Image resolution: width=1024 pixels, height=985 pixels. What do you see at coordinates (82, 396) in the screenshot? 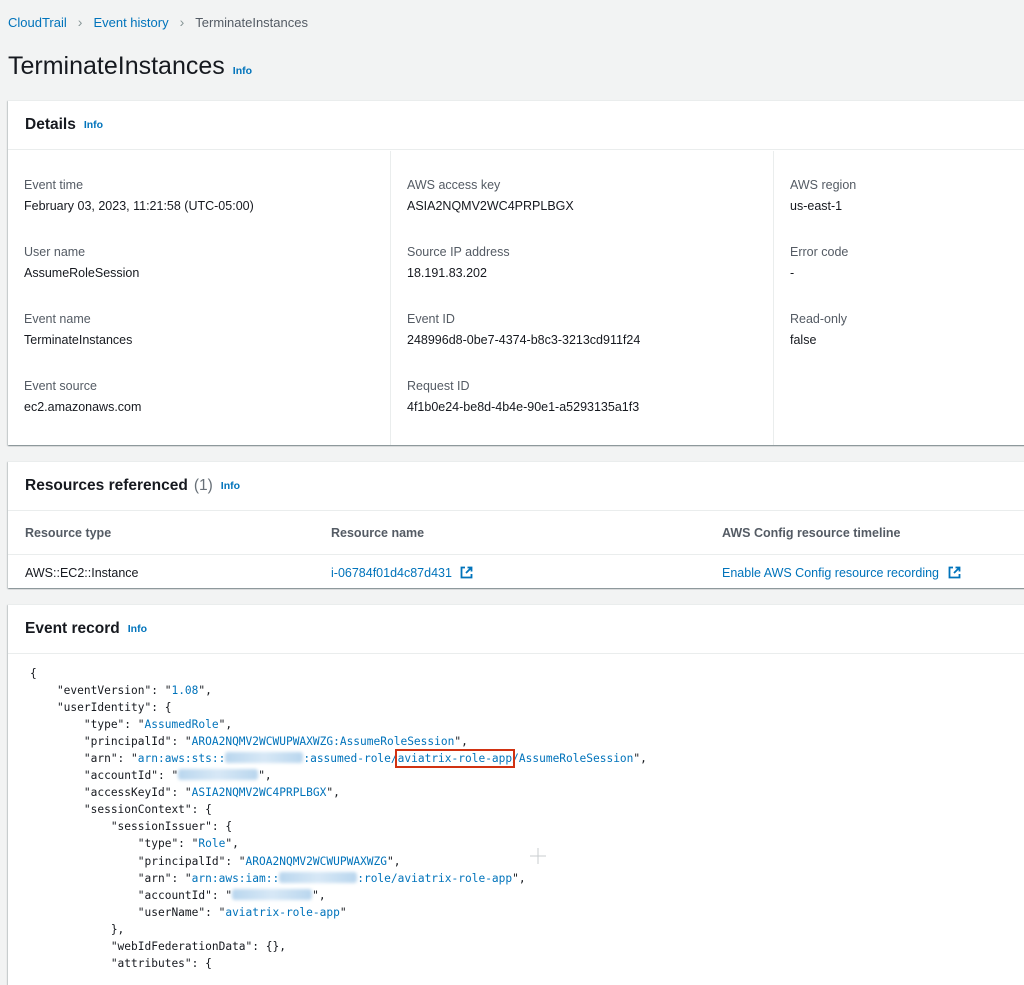
I see `field-event-source: Event source ec2.amazonaws.com` at bounding box center [82, 396].